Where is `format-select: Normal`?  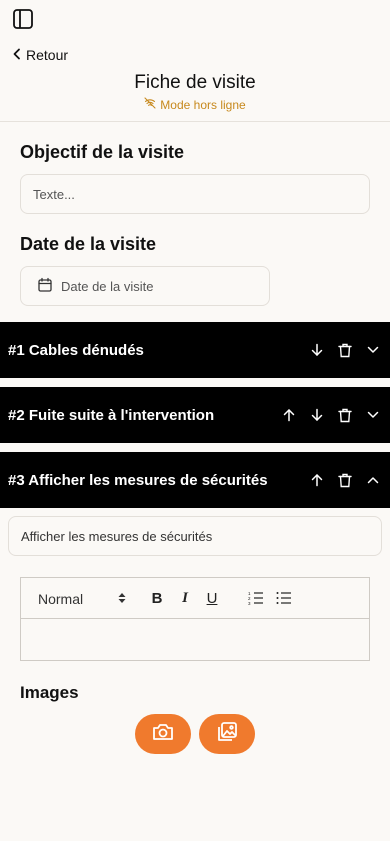 format-select: Normal is located at coordinates (82, 598).